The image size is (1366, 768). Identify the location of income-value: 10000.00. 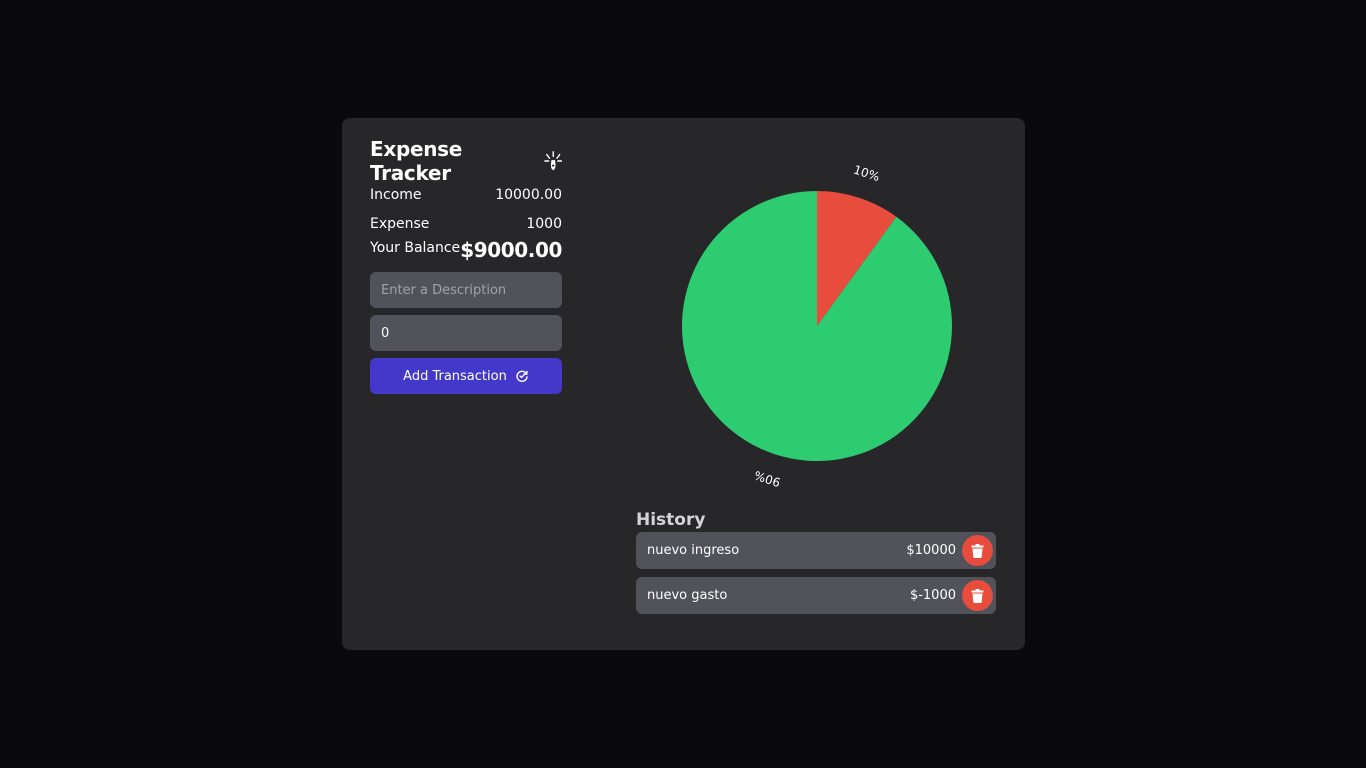
(528, 194).